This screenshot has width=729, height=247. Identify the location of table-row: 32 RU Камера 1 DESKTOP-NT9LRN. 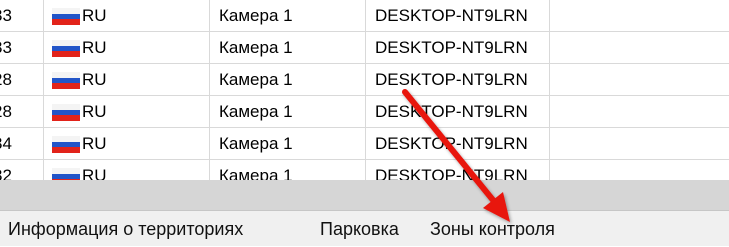
(364, 170).